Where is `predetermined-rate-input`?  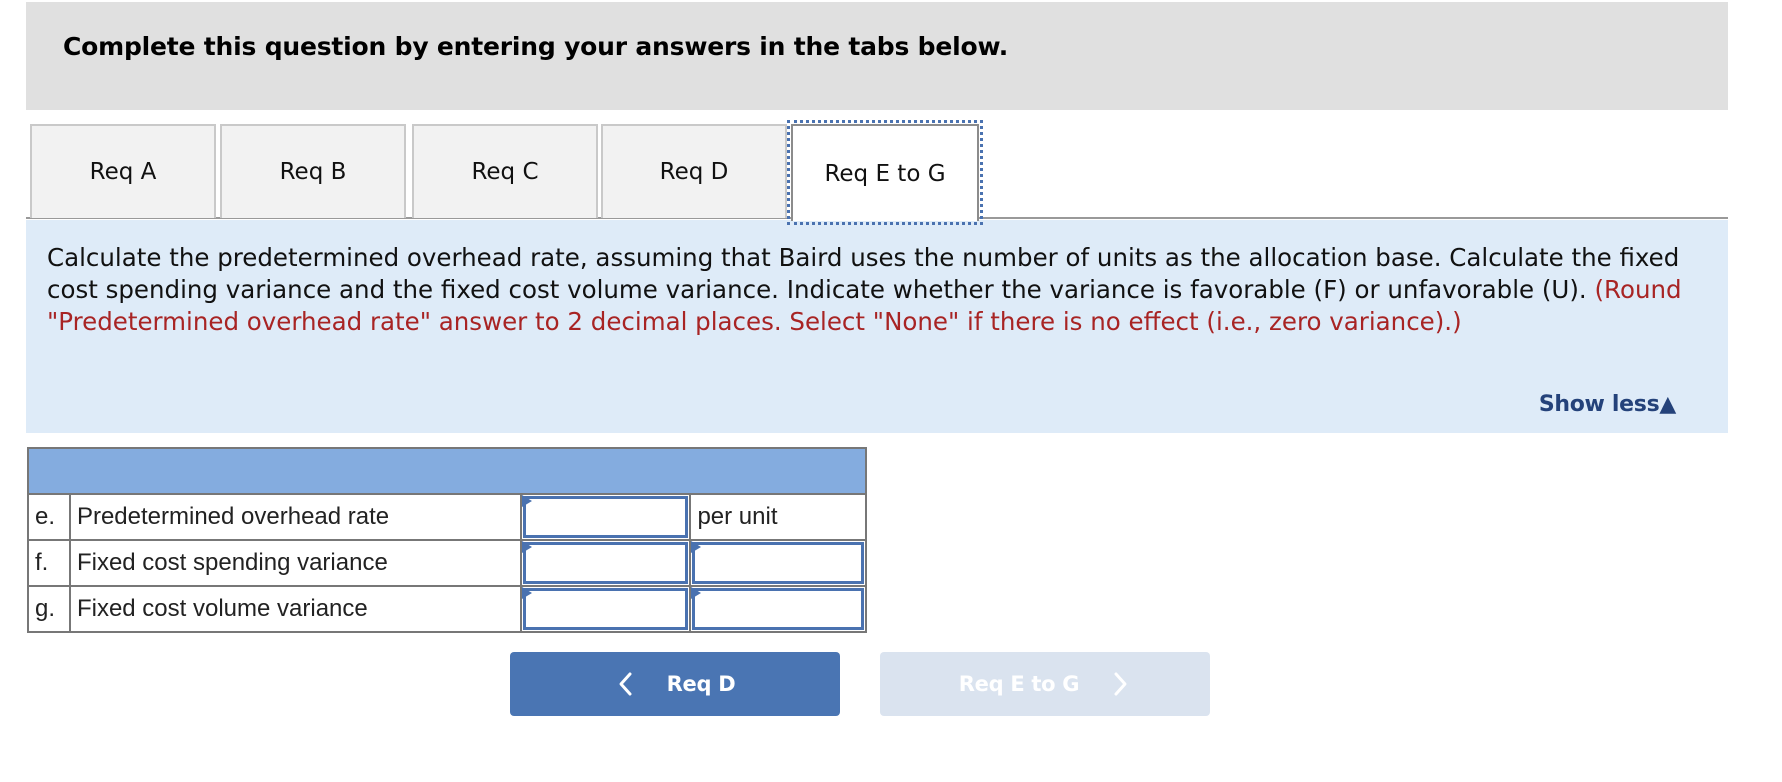 predetermined-rate-input is located at coordinates (606, 517).